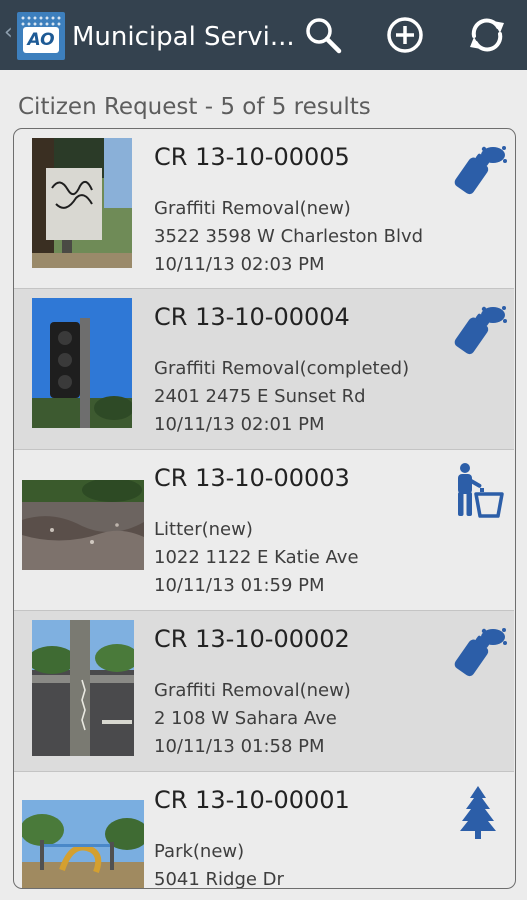 The image size is (527, 900). What do you see at coordinates (194, 107) in the screenshot?
I see `results-header: Citizen Request - 5 of 5 results` at bounding box center [194, 107].